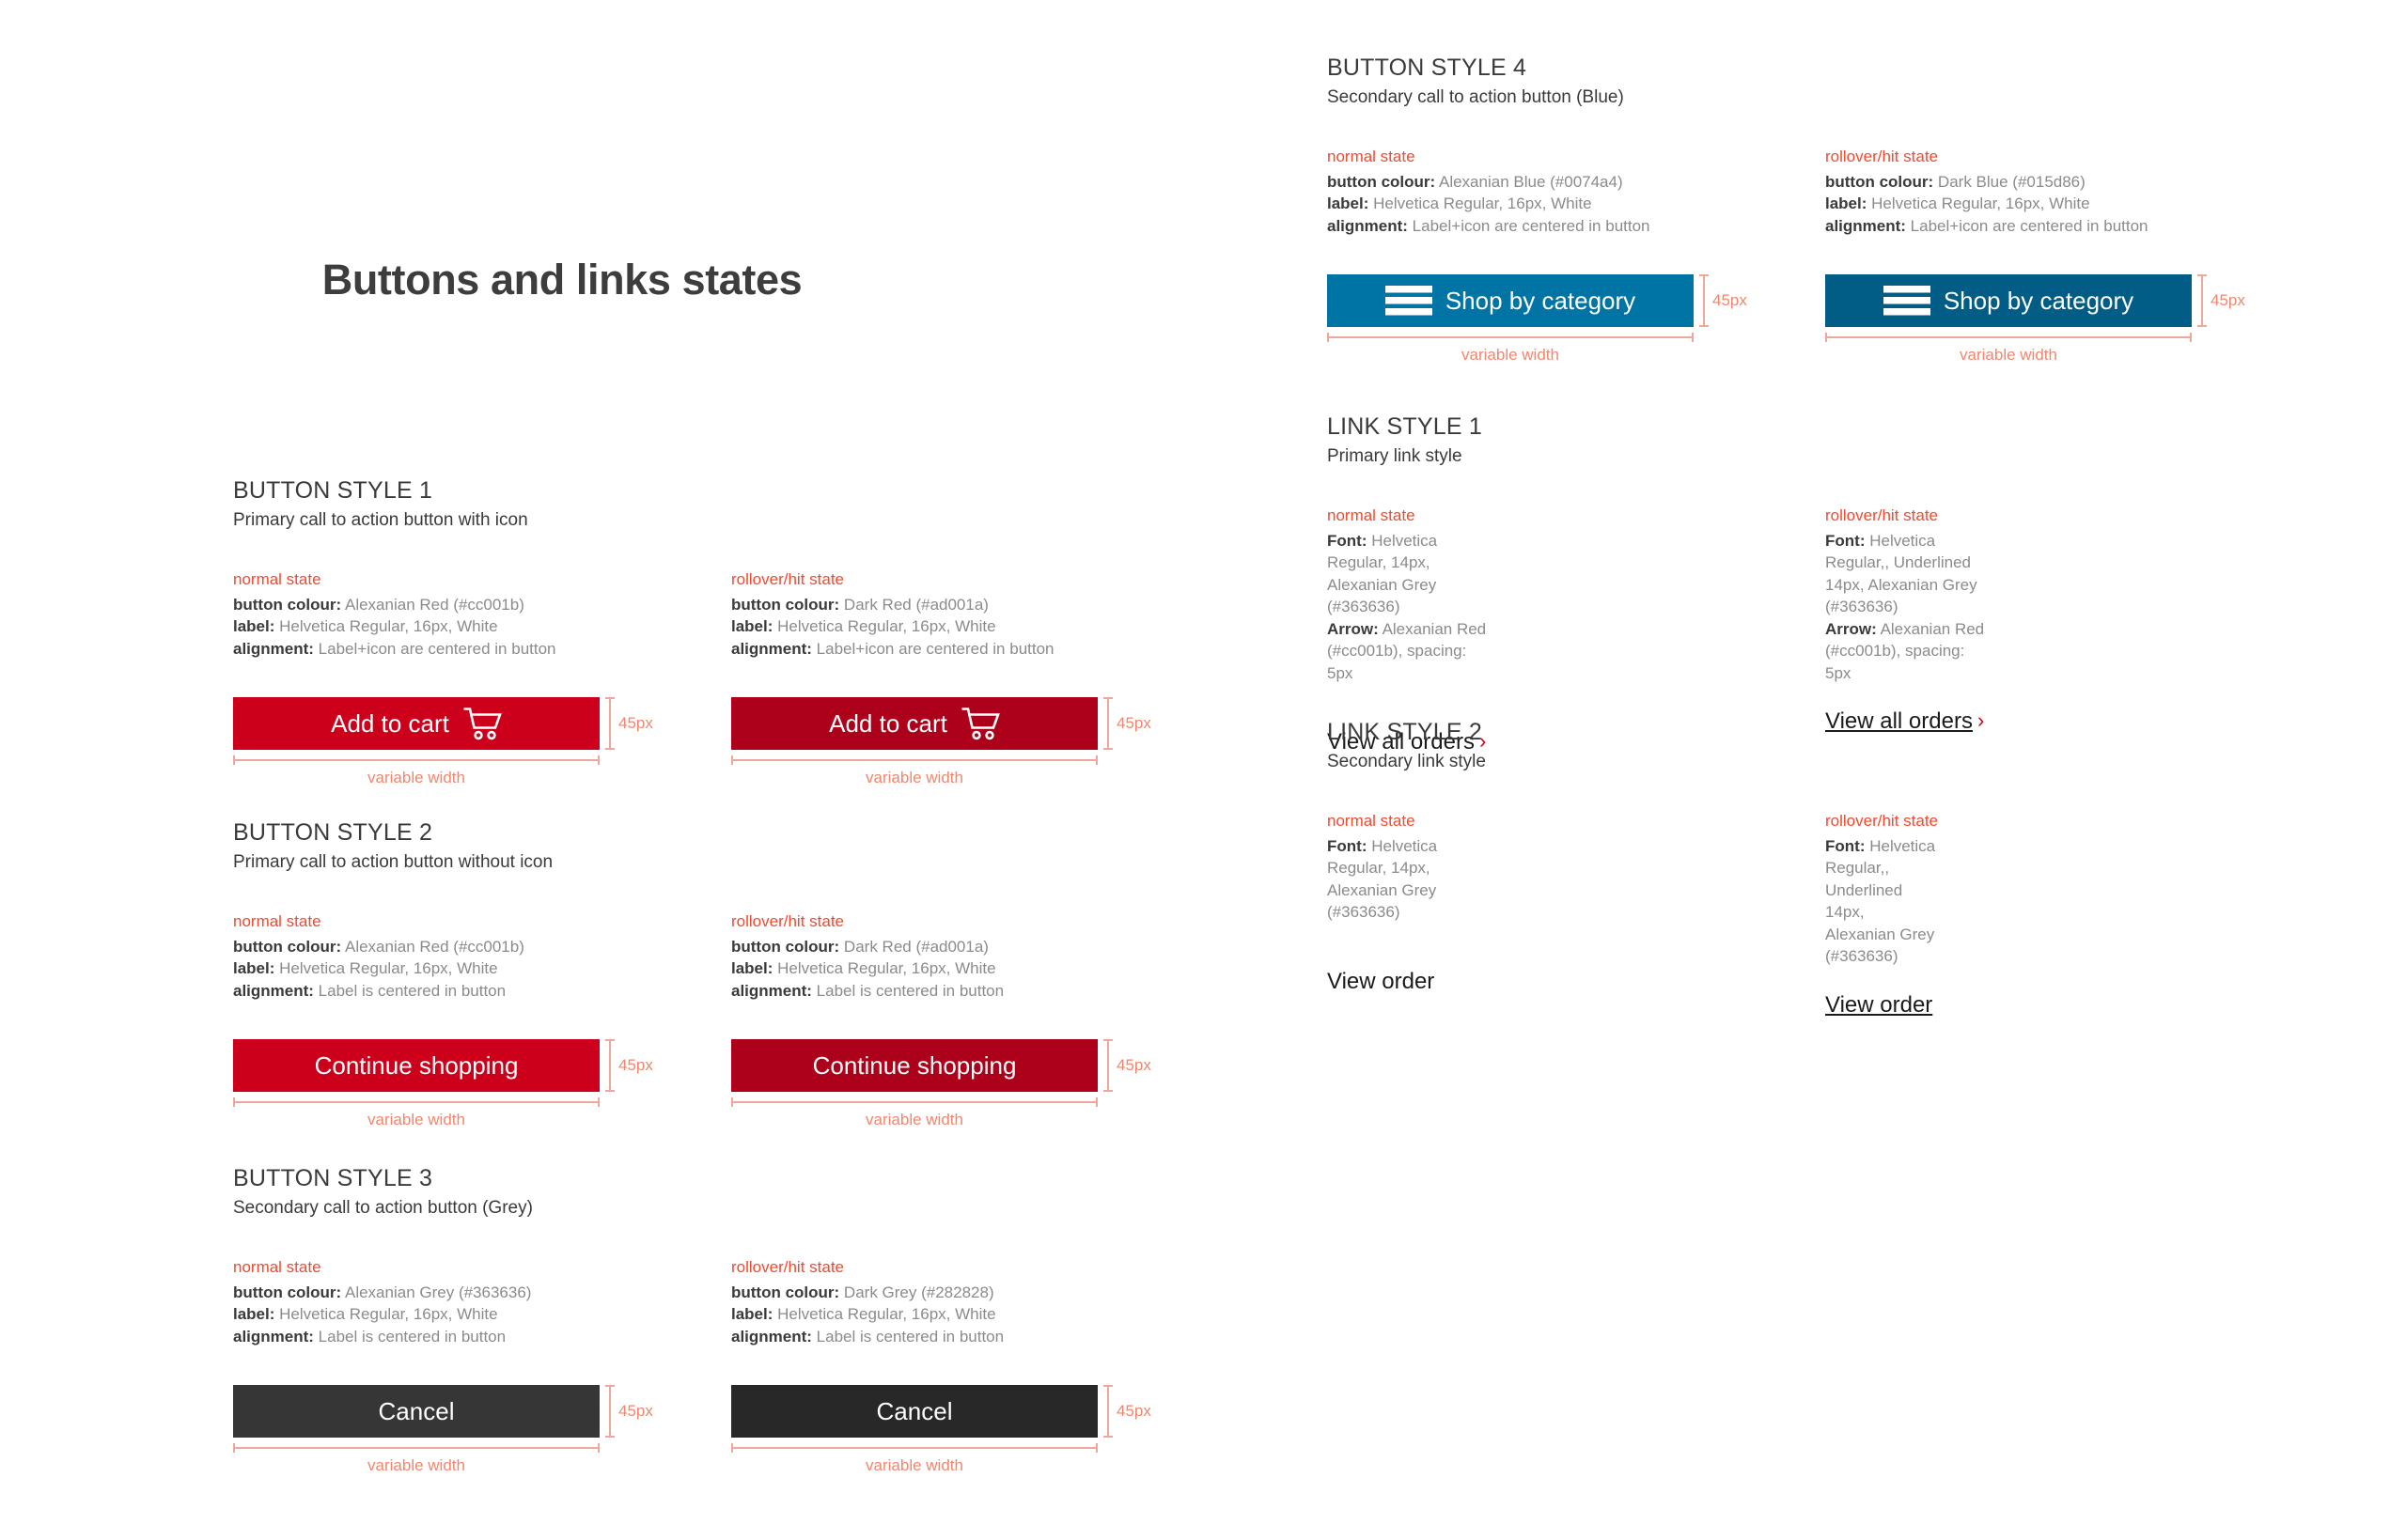 This screenshot has height=1540, width=2406. Describe the element at coordinates (1404, 426) in the screenshot. I see `section-title: LINK STYLE 1` at that location.